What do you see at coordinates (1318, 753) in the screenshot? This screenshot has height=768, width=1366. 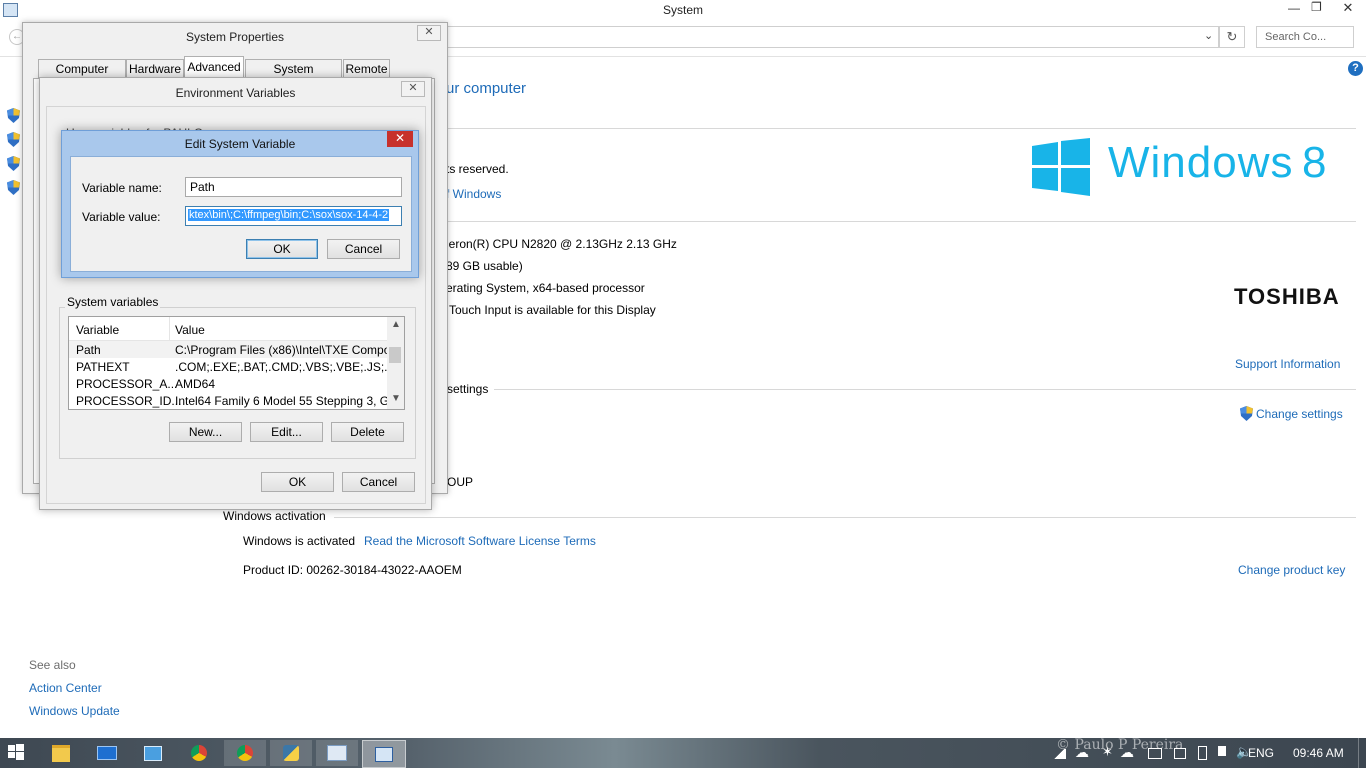 I see `clock: 09:46 AM` at bounding box center [1318, 753].